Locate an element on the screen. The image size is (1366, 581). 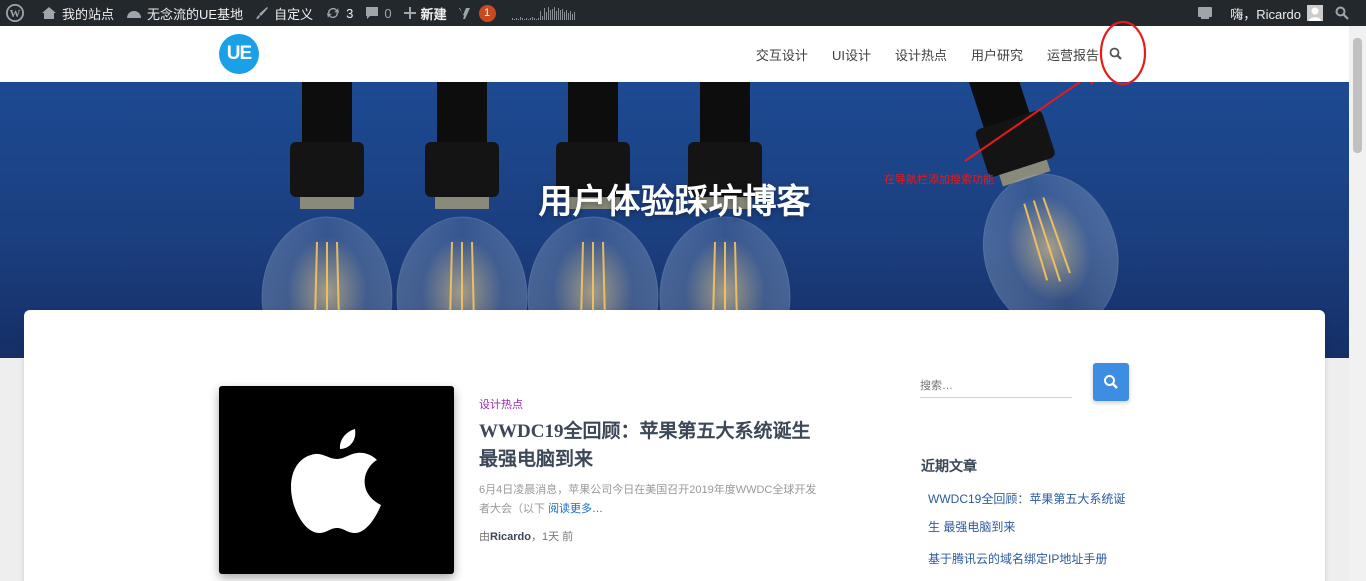
updates-icon is located at coordinates (333, 13).